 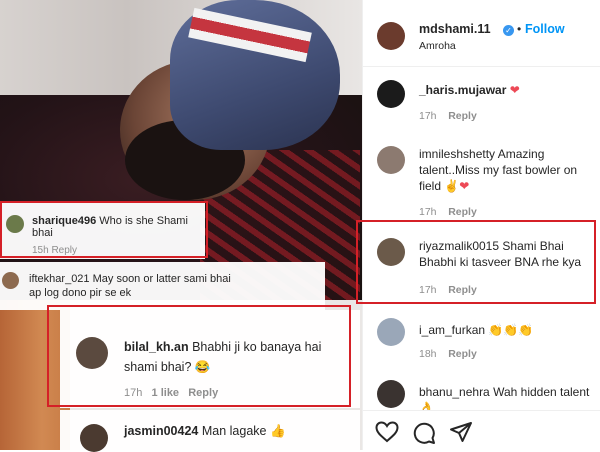 I want to click on thumbs-up-emoji-icon: 👍, so click(x=277, y=431).